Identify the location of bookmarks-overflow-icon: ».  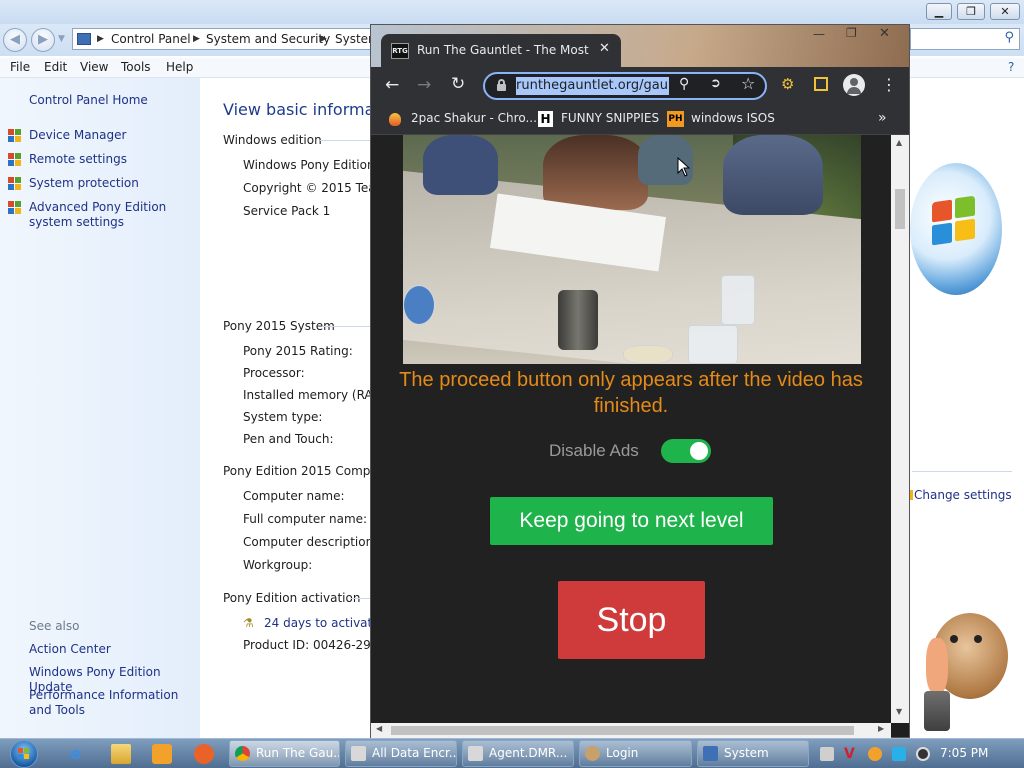
(882, 118).